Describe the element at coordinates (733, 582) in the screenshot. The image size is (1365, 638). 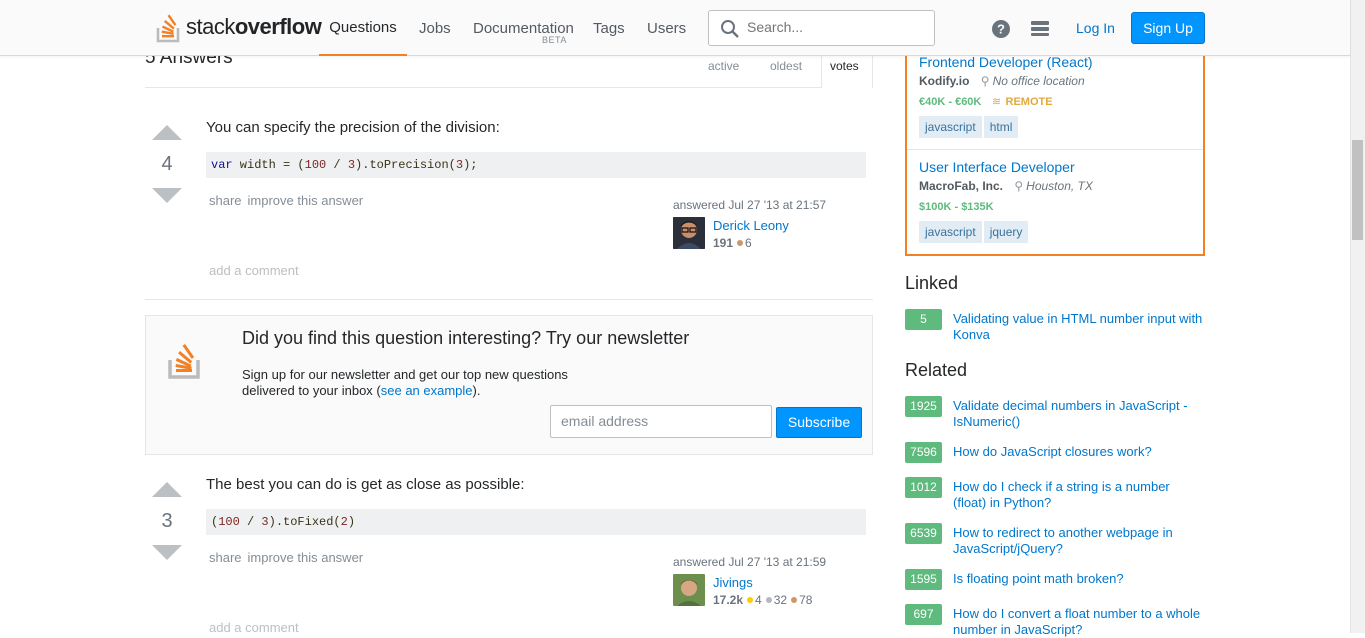
I see `user-name: Jivings` at that location.